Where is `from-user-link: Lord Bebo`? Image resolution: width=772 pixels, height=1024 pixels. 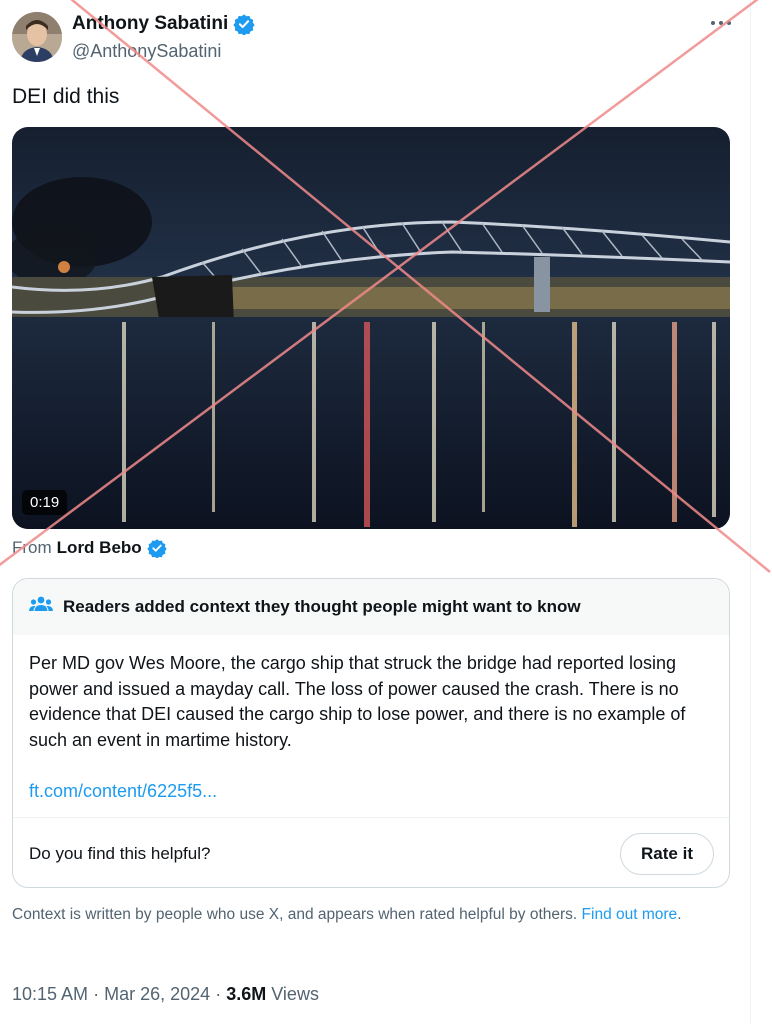
from-user-link: Lord Bebo is located at coordinates (99, 548).